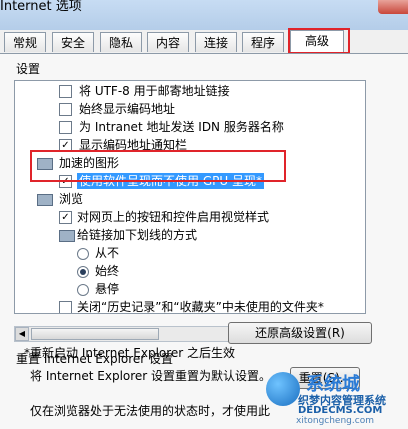  I want to click on title-bar: Internet 选项, so click(204, 15).